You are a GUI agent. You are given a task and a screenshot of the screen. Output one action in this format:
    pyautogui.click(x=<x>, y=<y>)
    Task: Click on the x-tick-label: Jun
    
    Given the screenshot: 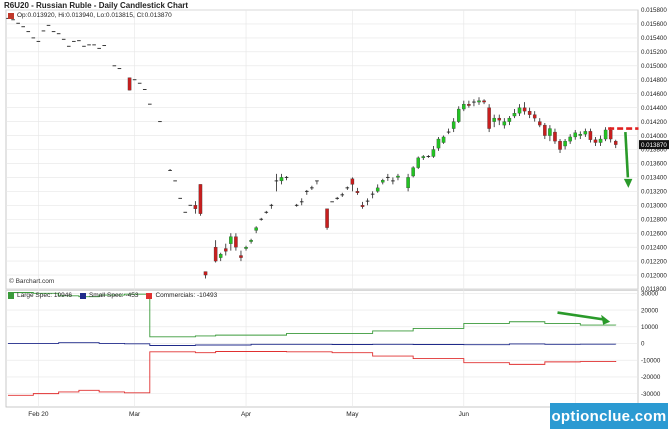 What is the action you would take?
    pyautogui.click(x=464, y=414)
    